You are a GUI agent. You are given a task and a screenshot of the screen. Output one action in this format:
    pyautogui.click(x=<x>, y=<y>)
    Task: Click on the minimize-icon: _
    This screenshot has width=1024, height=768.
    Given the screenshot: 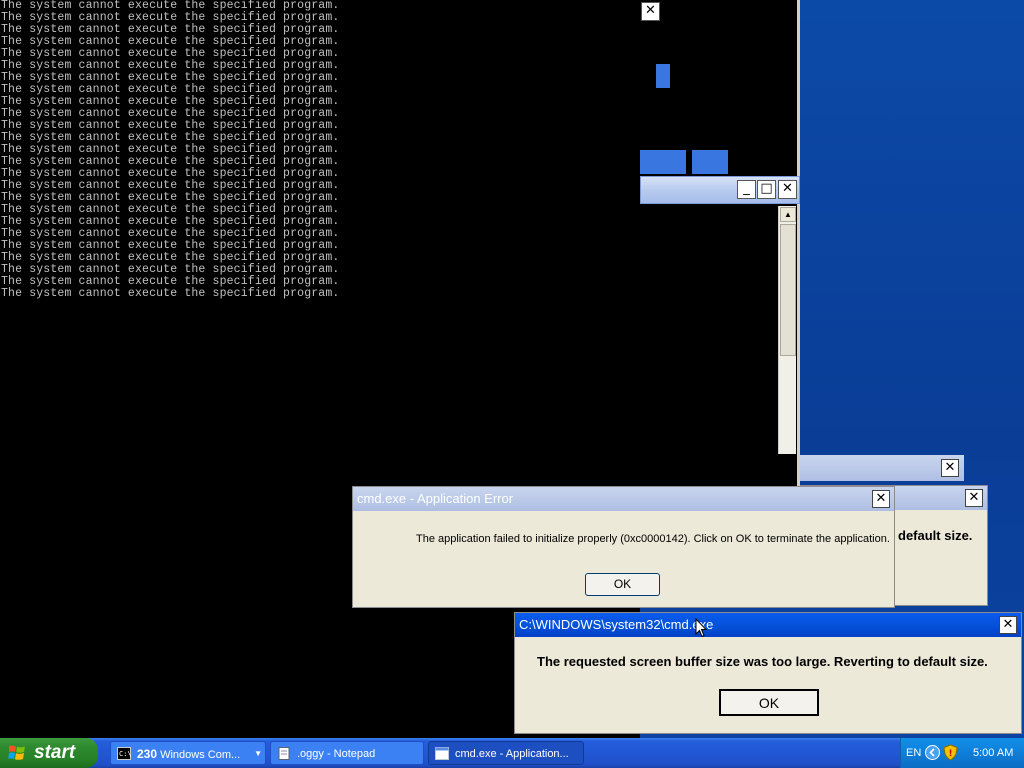 What is the action you would take?
    pyautogui.click(x=746, y=189)
    